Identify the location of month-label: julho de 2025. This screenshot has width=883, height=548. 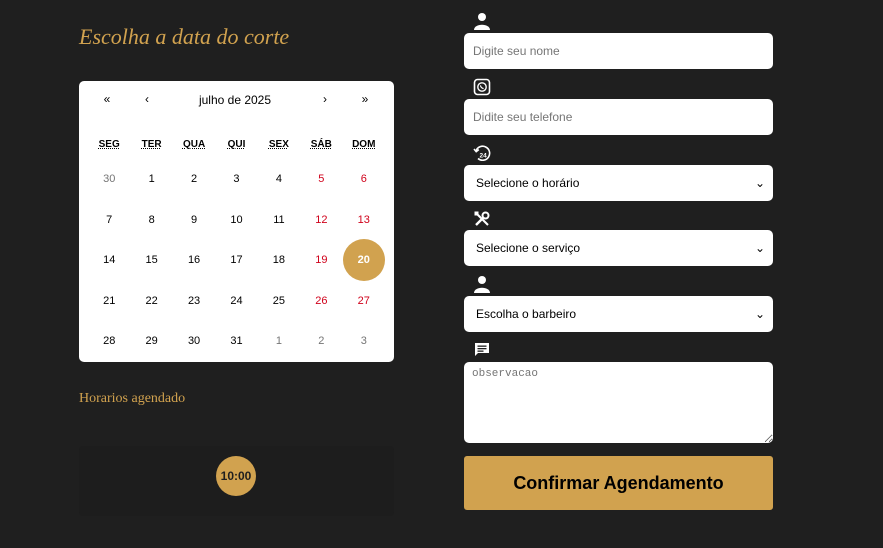
(235, 100).